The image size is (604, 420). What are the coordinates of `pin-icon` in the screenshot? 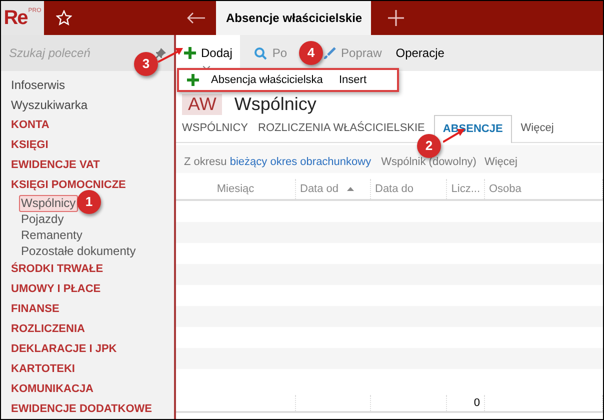 It's located at (160, 53).